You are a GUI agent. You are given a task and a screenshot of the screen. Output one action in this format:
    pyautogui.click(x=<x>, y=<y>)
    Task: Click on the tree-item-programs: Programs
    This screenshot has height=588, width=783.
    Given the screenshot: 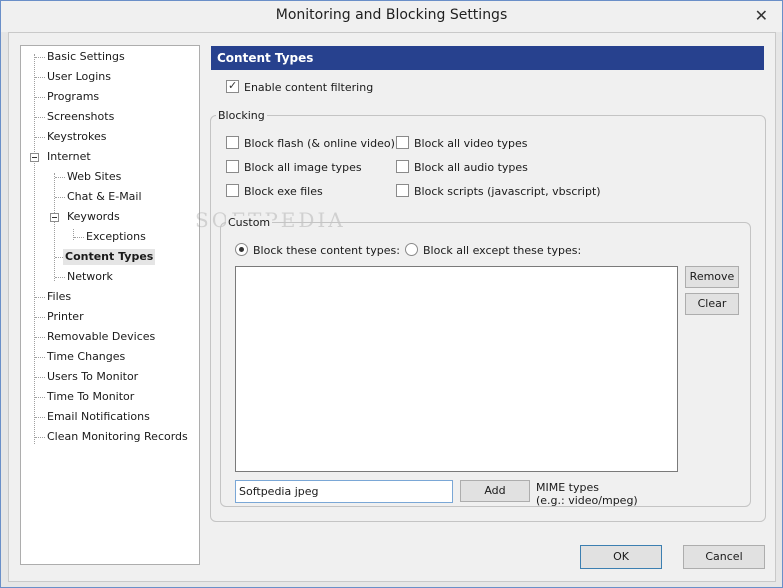 What is the action you would take?
    pyautogui.click(x=73, y=97)
    